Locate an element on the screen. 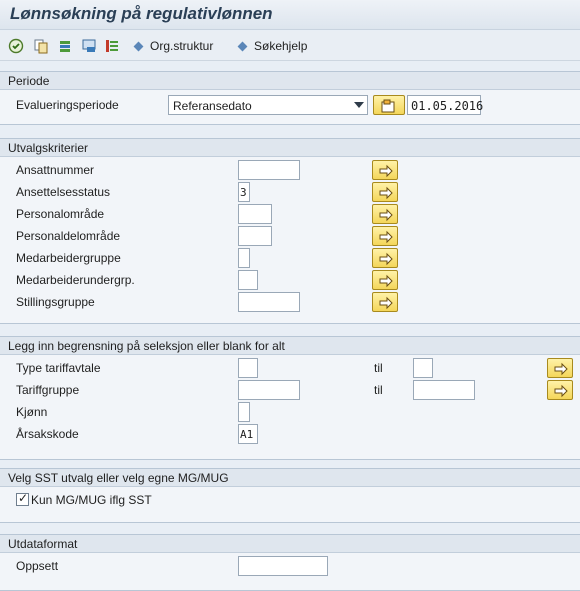 The image size is (580, 591). chevron-down-icon is located at coordinates (359, 105).